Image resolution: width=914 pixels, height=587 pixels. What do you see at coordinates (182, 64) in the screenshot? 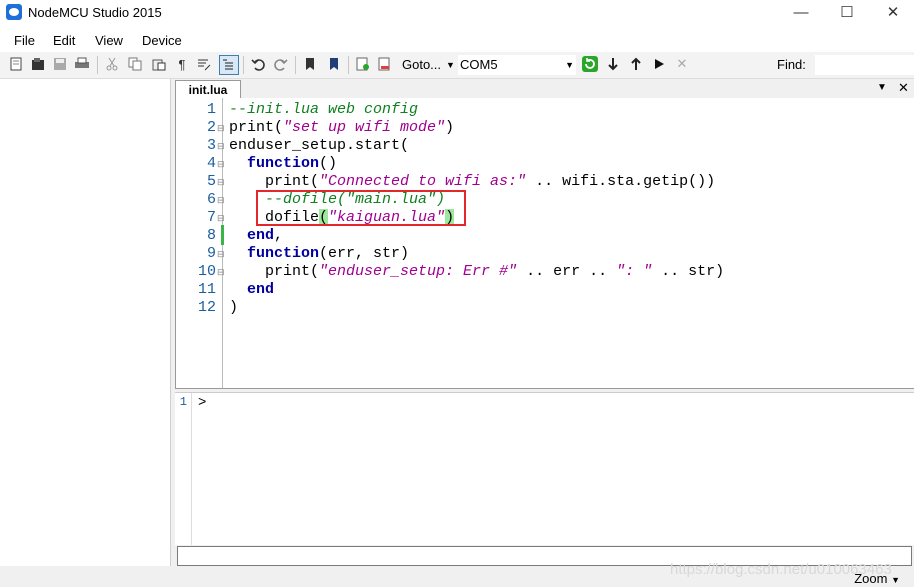
I see `paragraph-icon: ¶` at bounding box center [182, 64].